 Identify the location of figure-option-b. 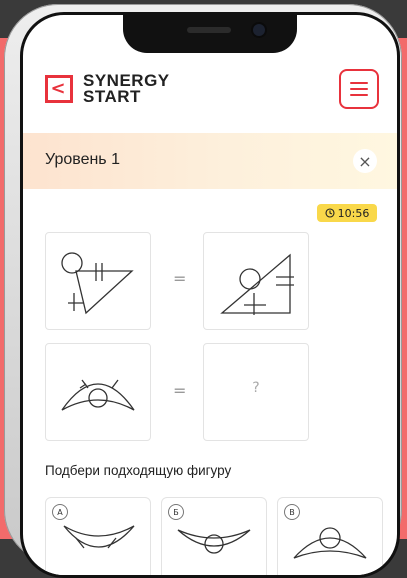
(214, 541).